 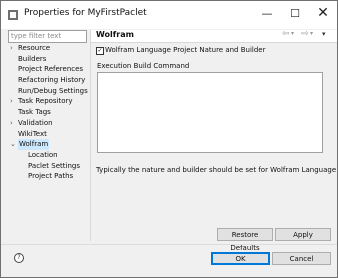 What do you see at coordinates (240, 258) in the screenshot?
I see `ok-button: OK` at bounding box center [240, 258].